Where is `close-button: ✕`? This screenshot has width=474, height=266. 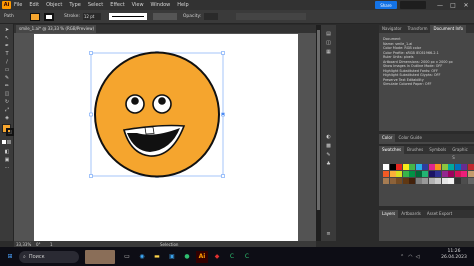
close-button: ✕ is located at coordinates (466, 5).